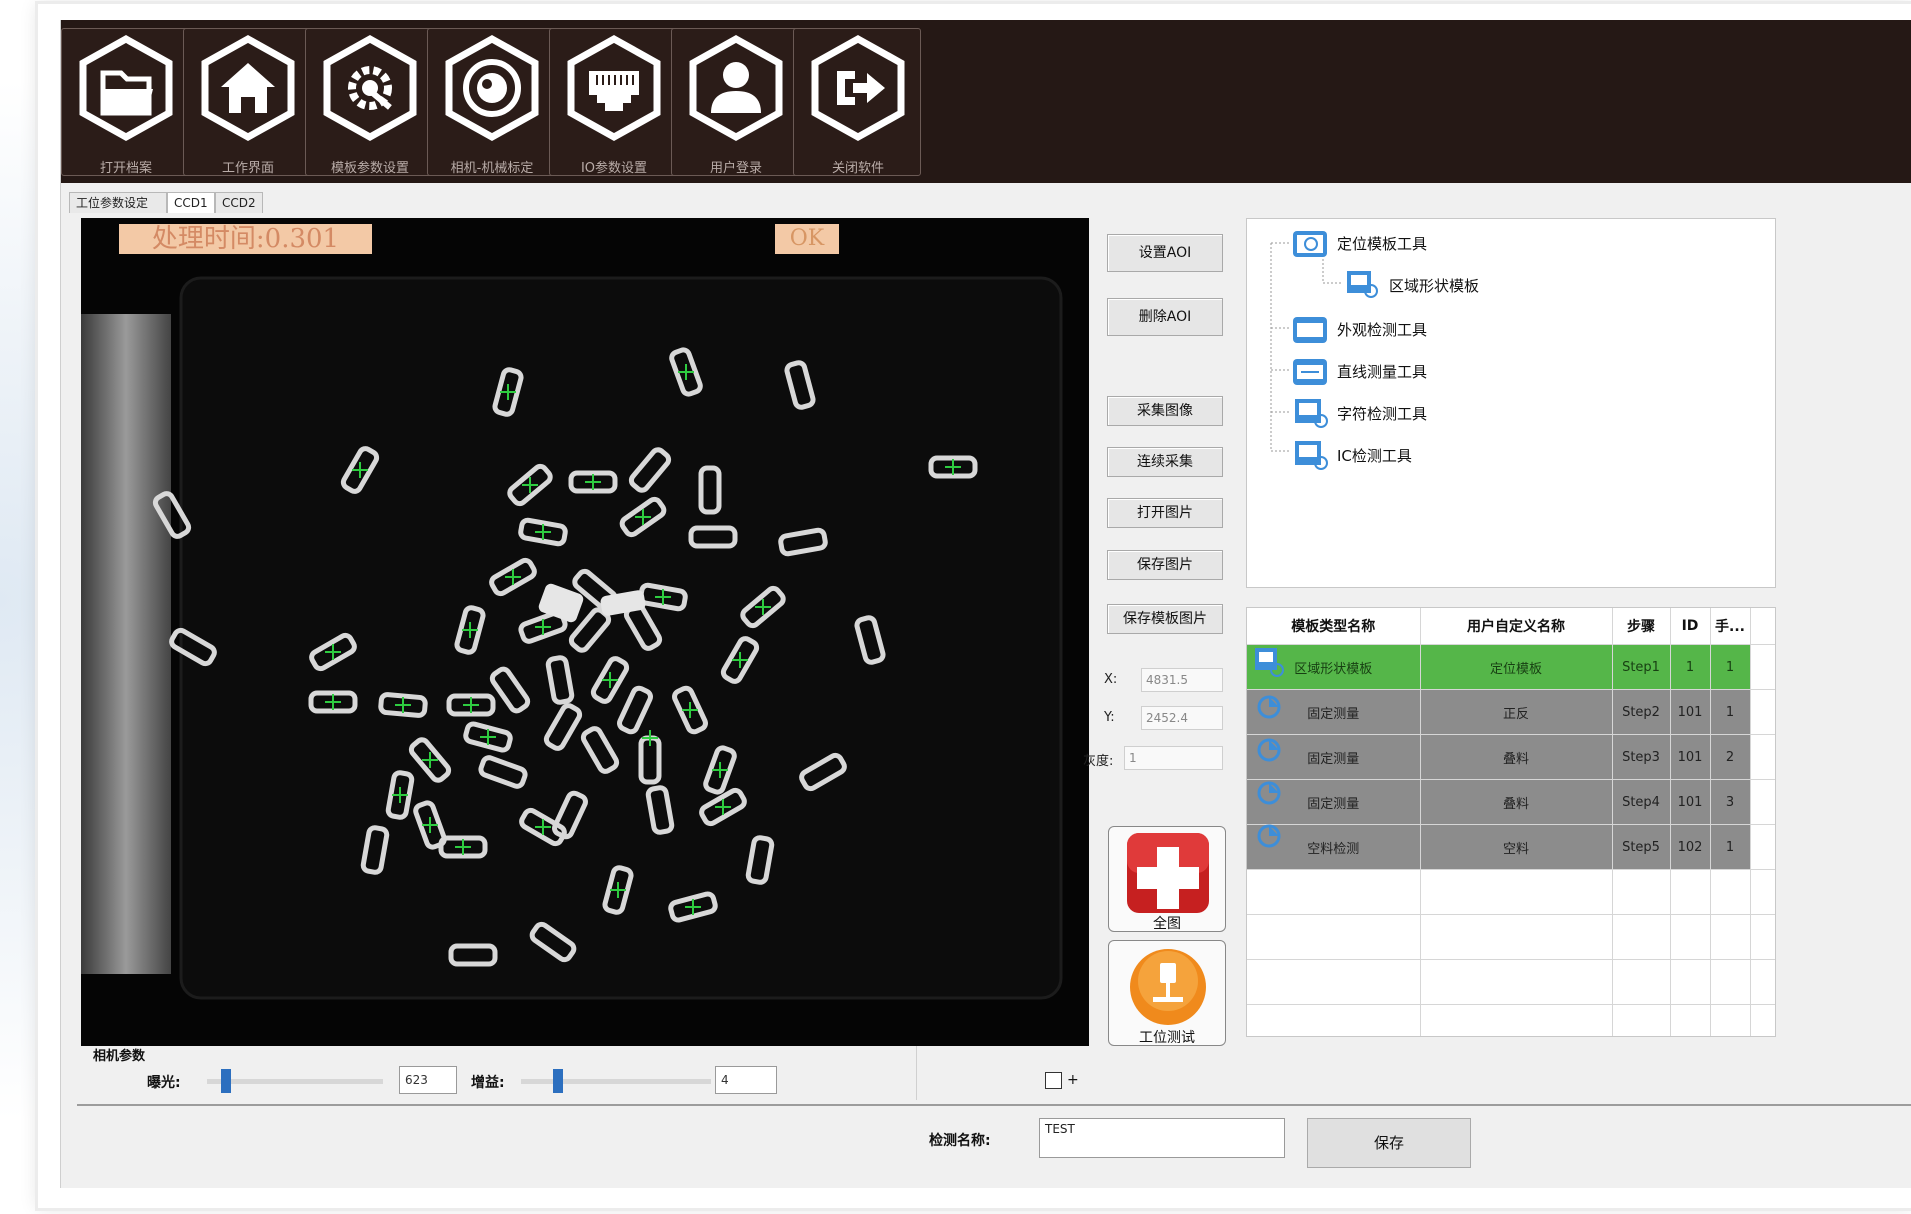  What do you see at coordinates (807, 239) in the screenshot?
I see `status-badge: OK` at bounding box center [807, 239].